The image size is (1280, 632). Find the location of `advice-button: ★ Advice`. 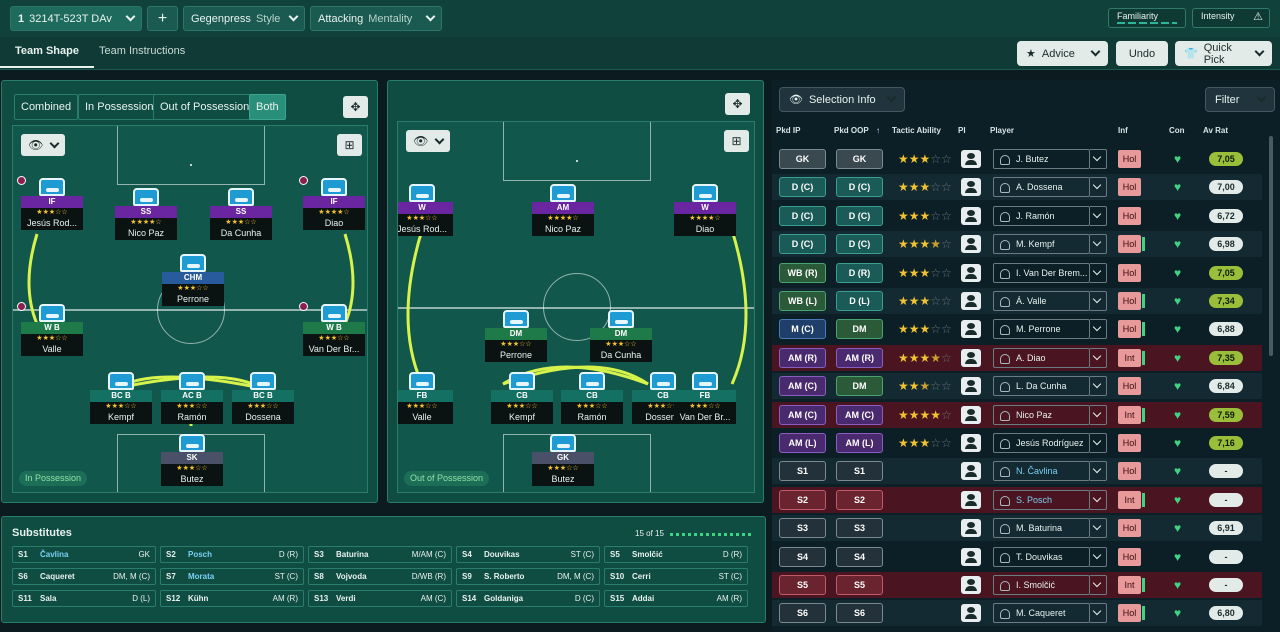

advice-button: ★ Advice is located at coordinates (1062, 53).